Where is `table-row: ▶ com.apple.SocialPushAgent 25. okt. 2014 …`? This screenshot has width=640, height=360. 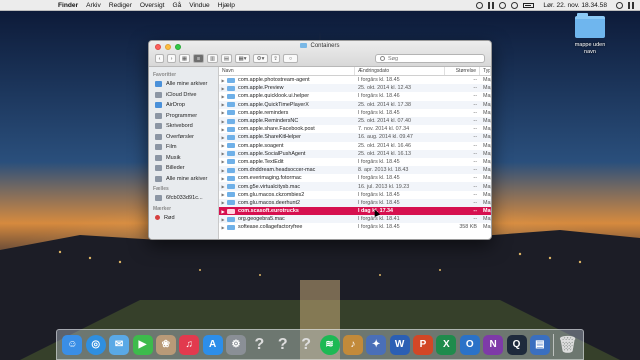
table-row: ▶ com.apple.SocialPushAgent 25. okt. 2014 … is located at coordinates (355, 153).